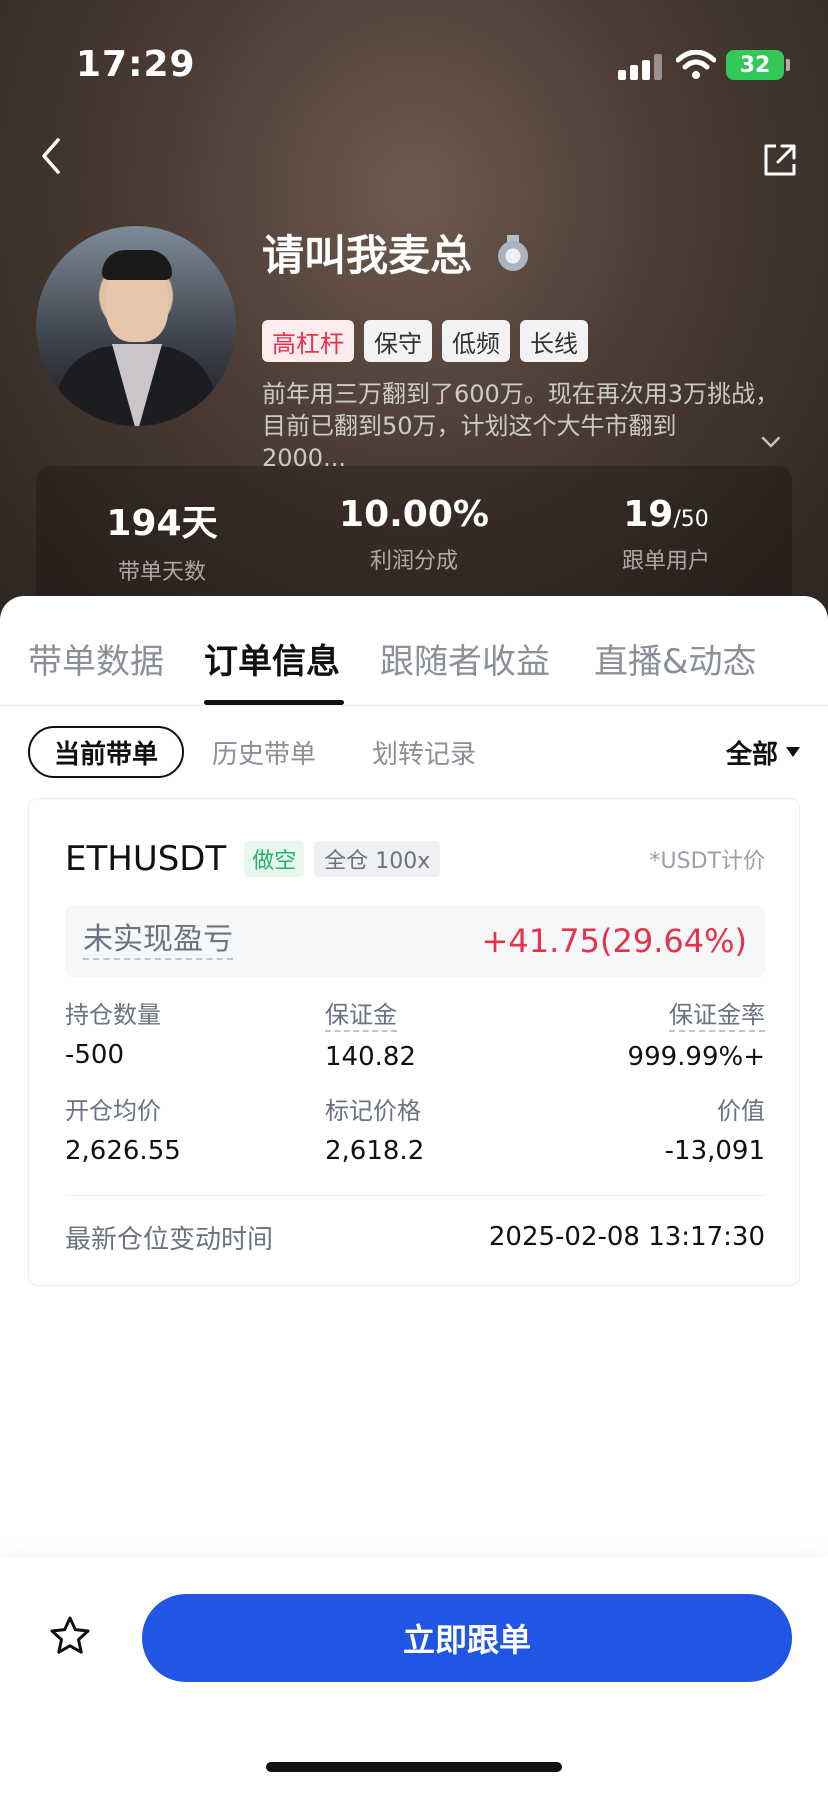 This screenshot has height=1793, width=828. I want to click on quantity-label: 持仓数量, so click(113, 1015).